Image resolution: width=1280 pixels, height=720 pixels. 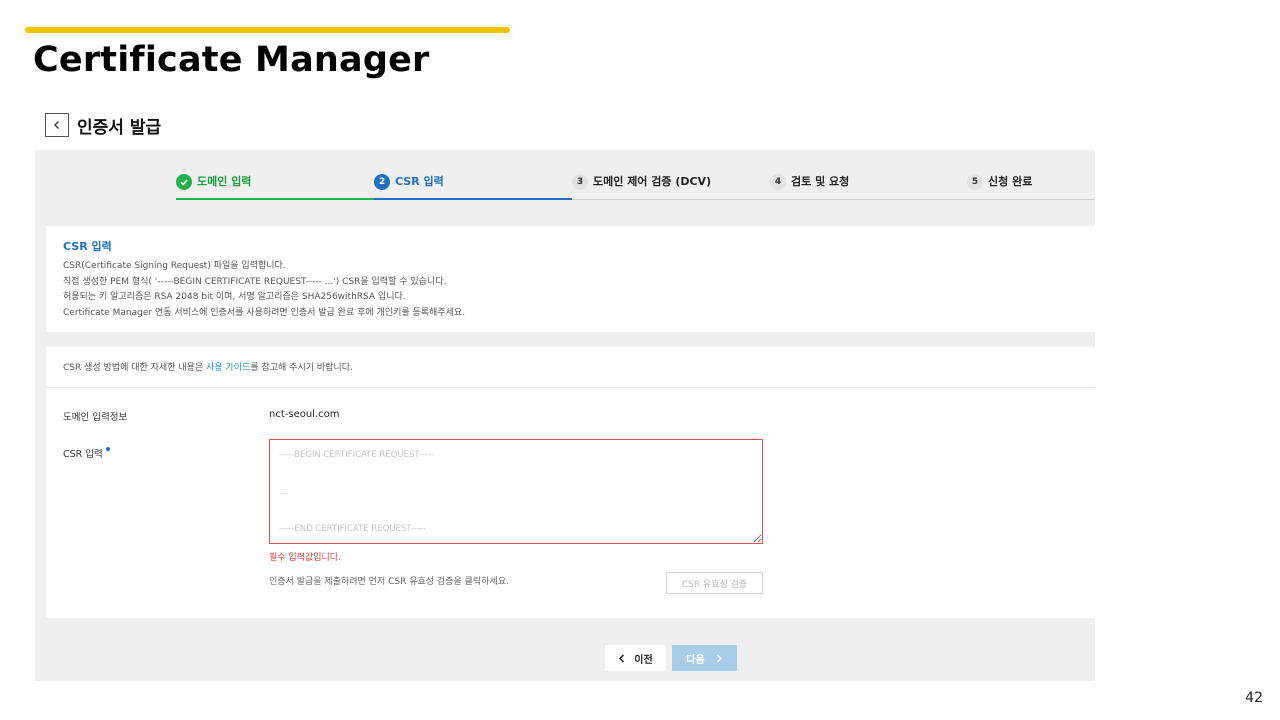 I want to click on csr-label-text: CSR 입력, so click(x=83, y=454).